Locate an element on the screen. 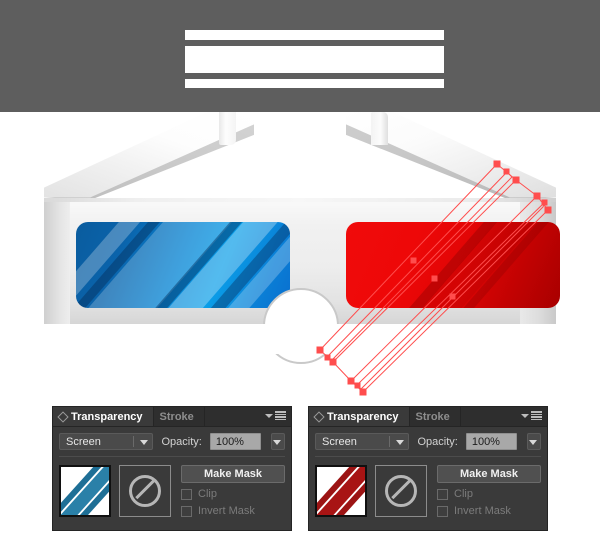 The image size is (600, 556). transparency-panel-left: Transparency Stroke Screen Opacity: 100% is located at coordinates (172, 468).